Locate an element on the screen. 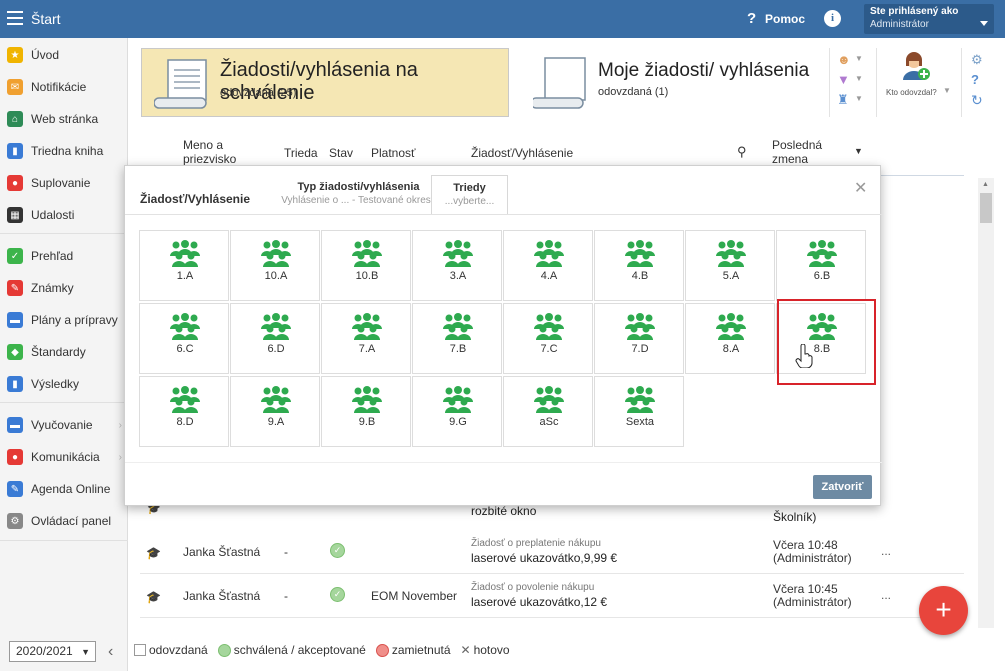  sidebar-item-3: ⌂ Web stránka is located at coordinates (64, 119).